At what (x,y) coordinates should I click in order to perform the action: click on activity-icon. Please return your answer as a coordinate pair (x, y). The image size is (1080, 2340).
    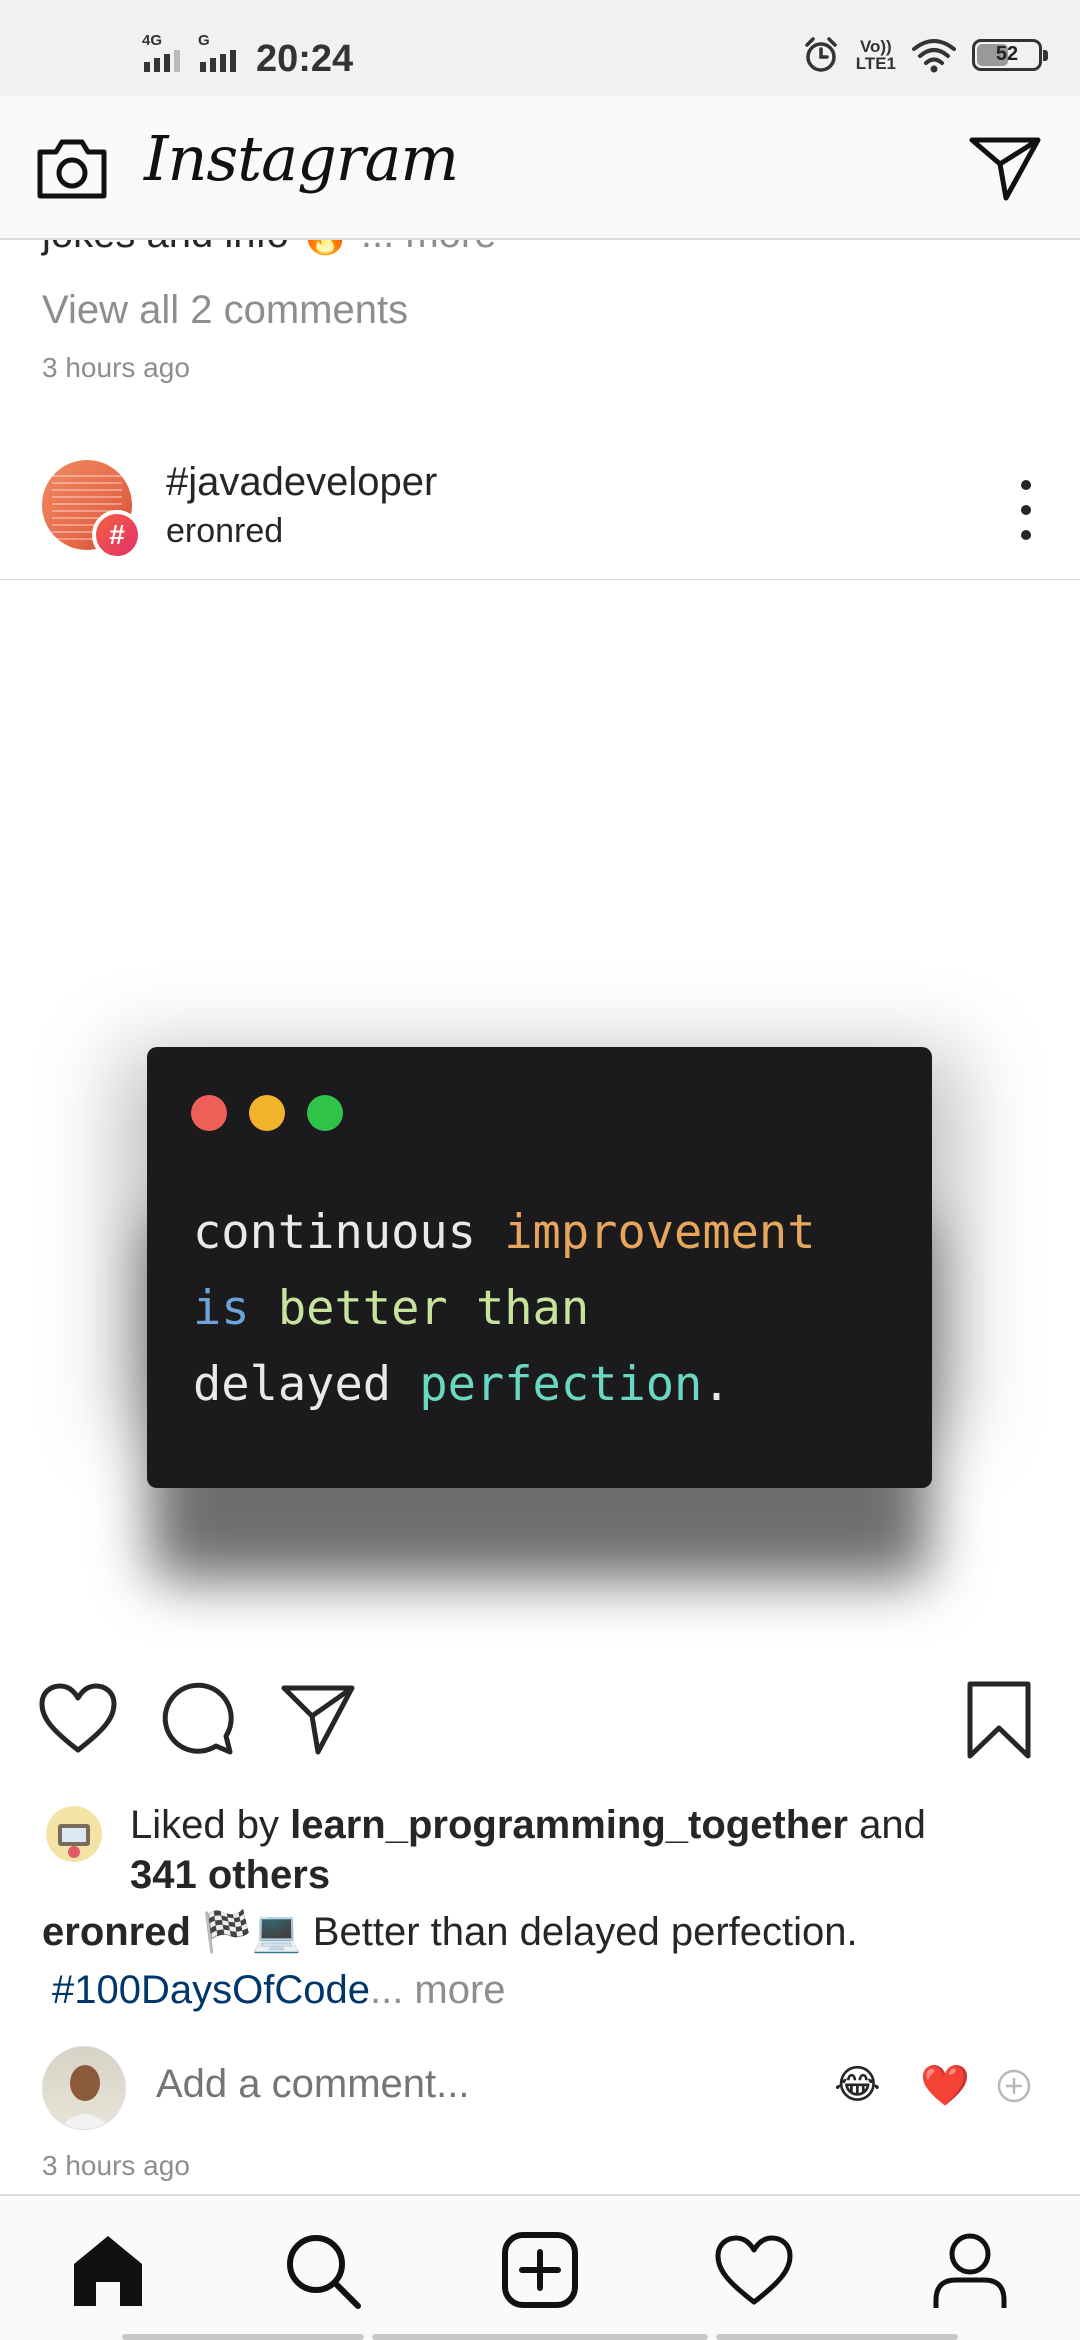
    Looking at the image, I should click on (754, 2270).